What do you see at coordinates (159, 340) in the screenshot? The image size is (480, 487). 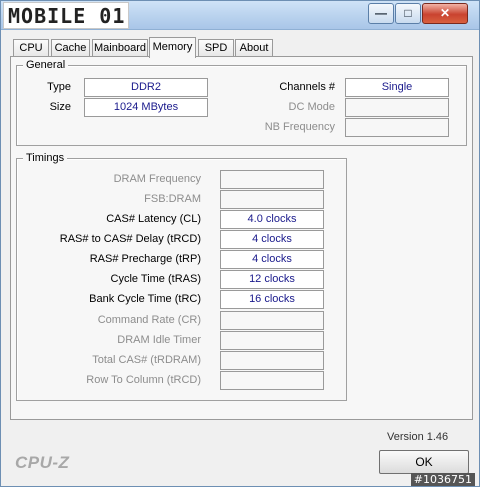 I see `timing-label: DRAM Idle Timer` at bounding box center [159, 340].